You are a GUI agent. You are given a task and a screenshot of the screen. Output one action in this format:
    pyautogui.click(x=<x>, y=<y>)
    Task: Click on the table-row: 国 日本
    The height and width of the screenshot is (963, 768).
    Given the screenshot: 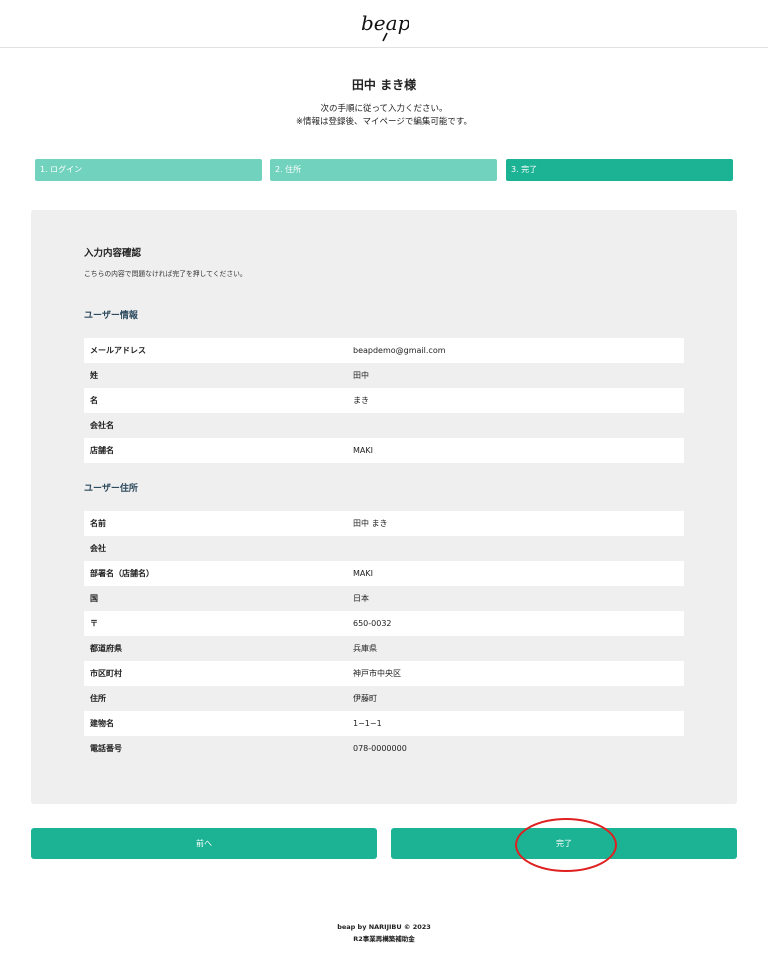 What is the action you would take?
    pyautogui.click(x=384, y=598)
    